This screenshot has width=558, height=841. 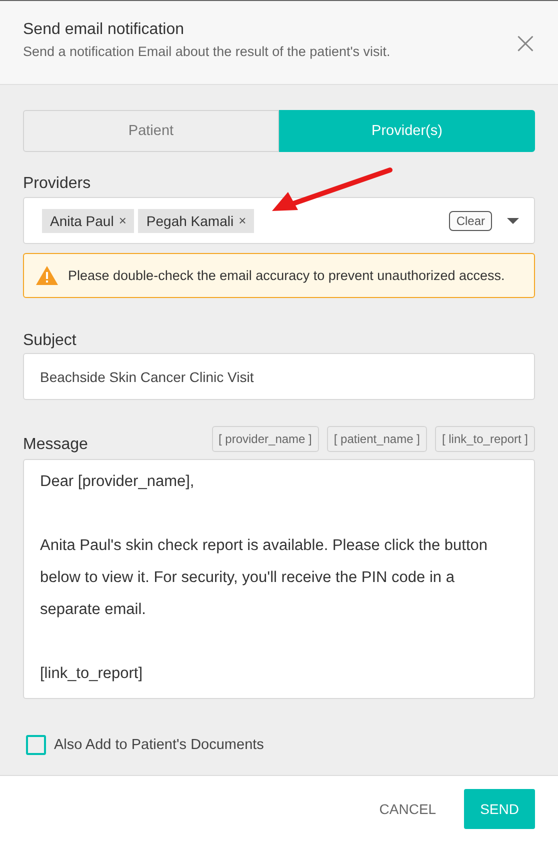 What do you see at coordinates (104, 30) in the screenshot?
I see `dialog-title: Send email notification` at bounding box center [104, 30].